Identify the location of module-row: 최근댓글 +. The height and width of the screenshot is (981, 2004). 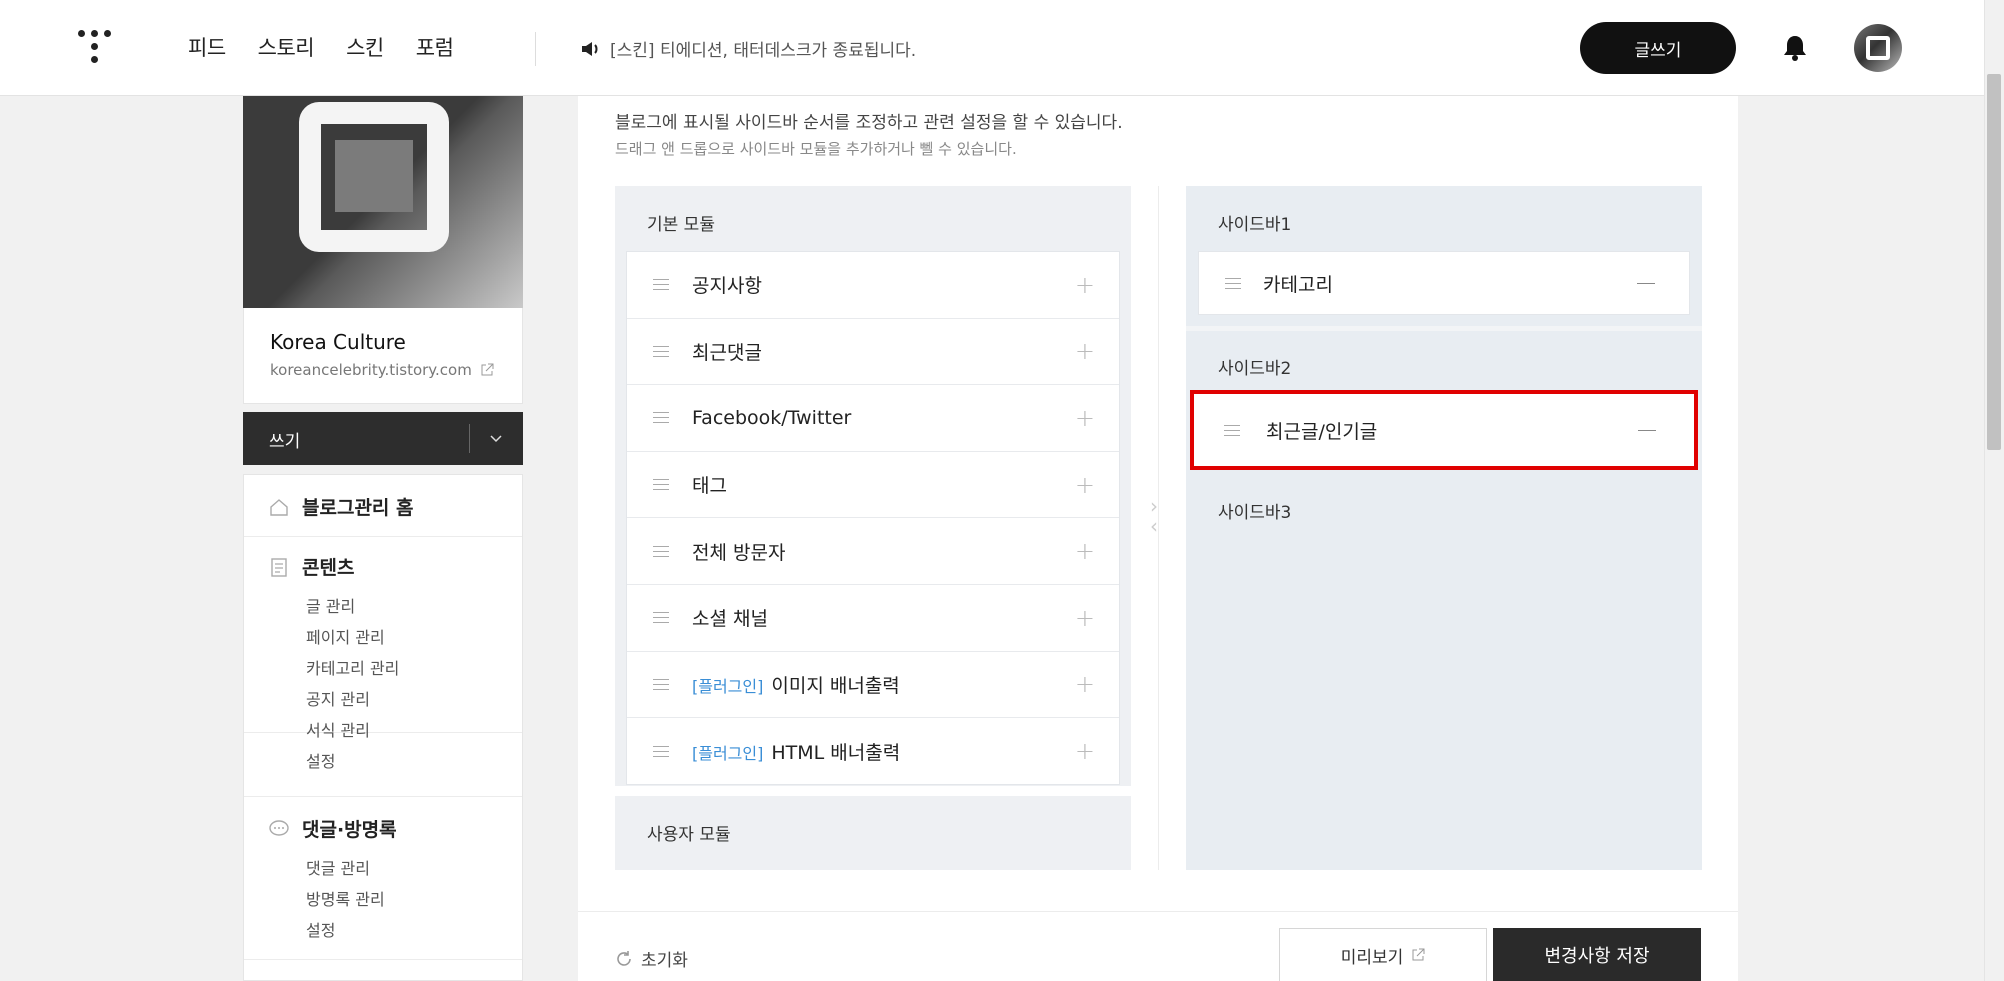
(873, 352).